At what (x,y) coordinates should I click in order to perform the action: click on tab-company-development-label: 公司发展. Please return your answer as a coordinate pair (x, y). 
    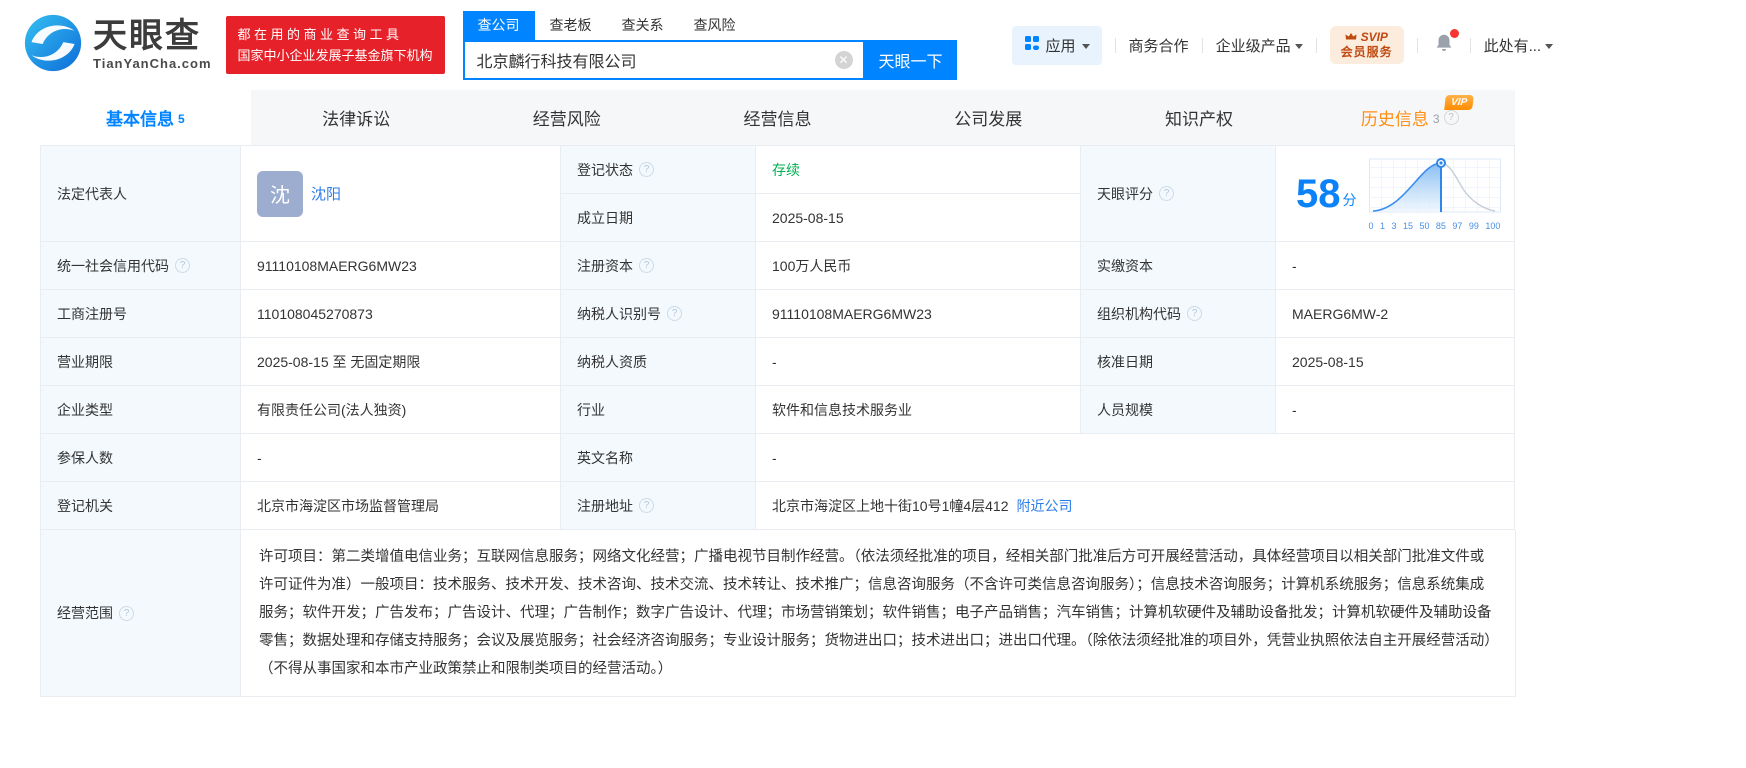
    Looking at the image, I should click on (988, 119).